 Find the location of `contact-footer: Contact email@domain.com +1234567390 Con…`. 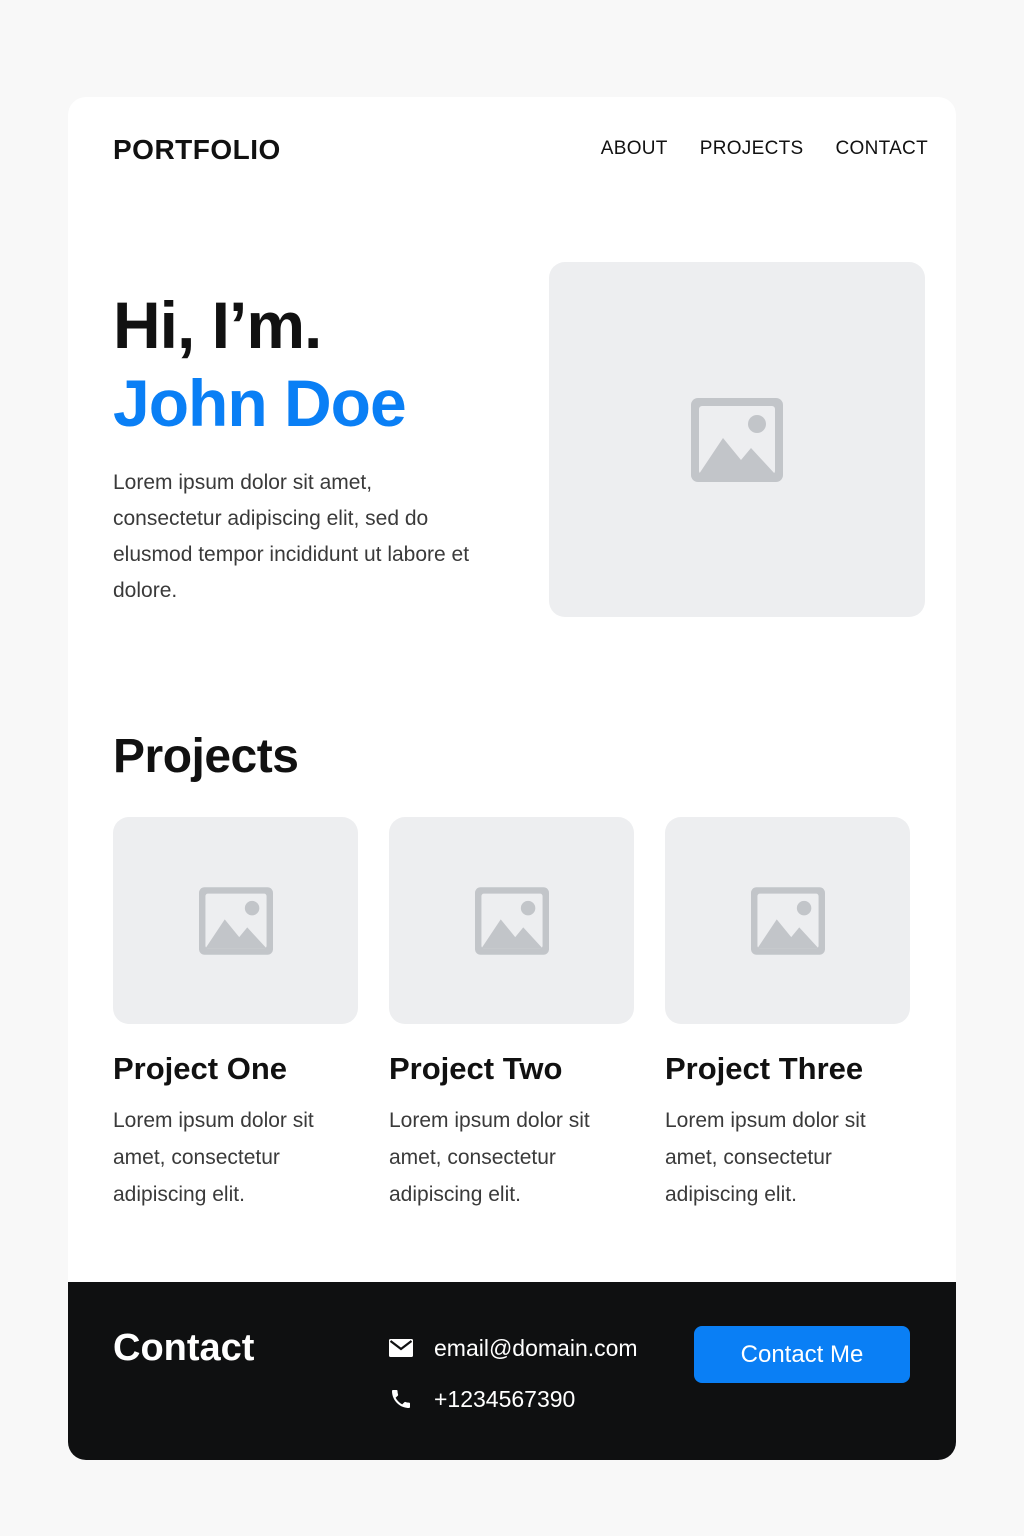

contact-footer: Contact email@domain.com +1234567390 Con… is located at coordinates (512, 1371).